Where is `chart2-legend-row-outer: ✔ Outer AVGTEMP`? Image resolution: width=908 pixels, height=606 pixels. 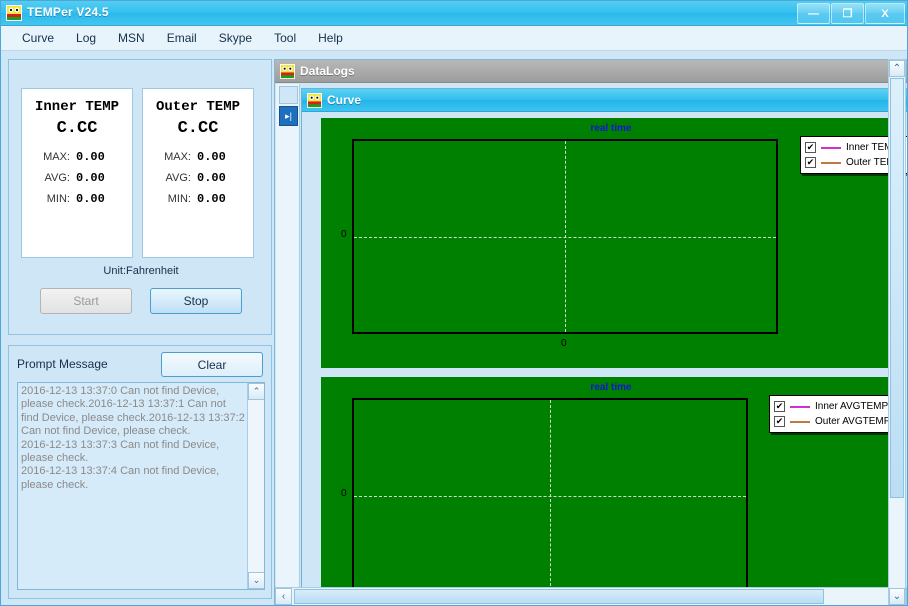
chart2-legend-row-outer: ✔ Outer AVGTEMP is located at coordinates (835, 421).